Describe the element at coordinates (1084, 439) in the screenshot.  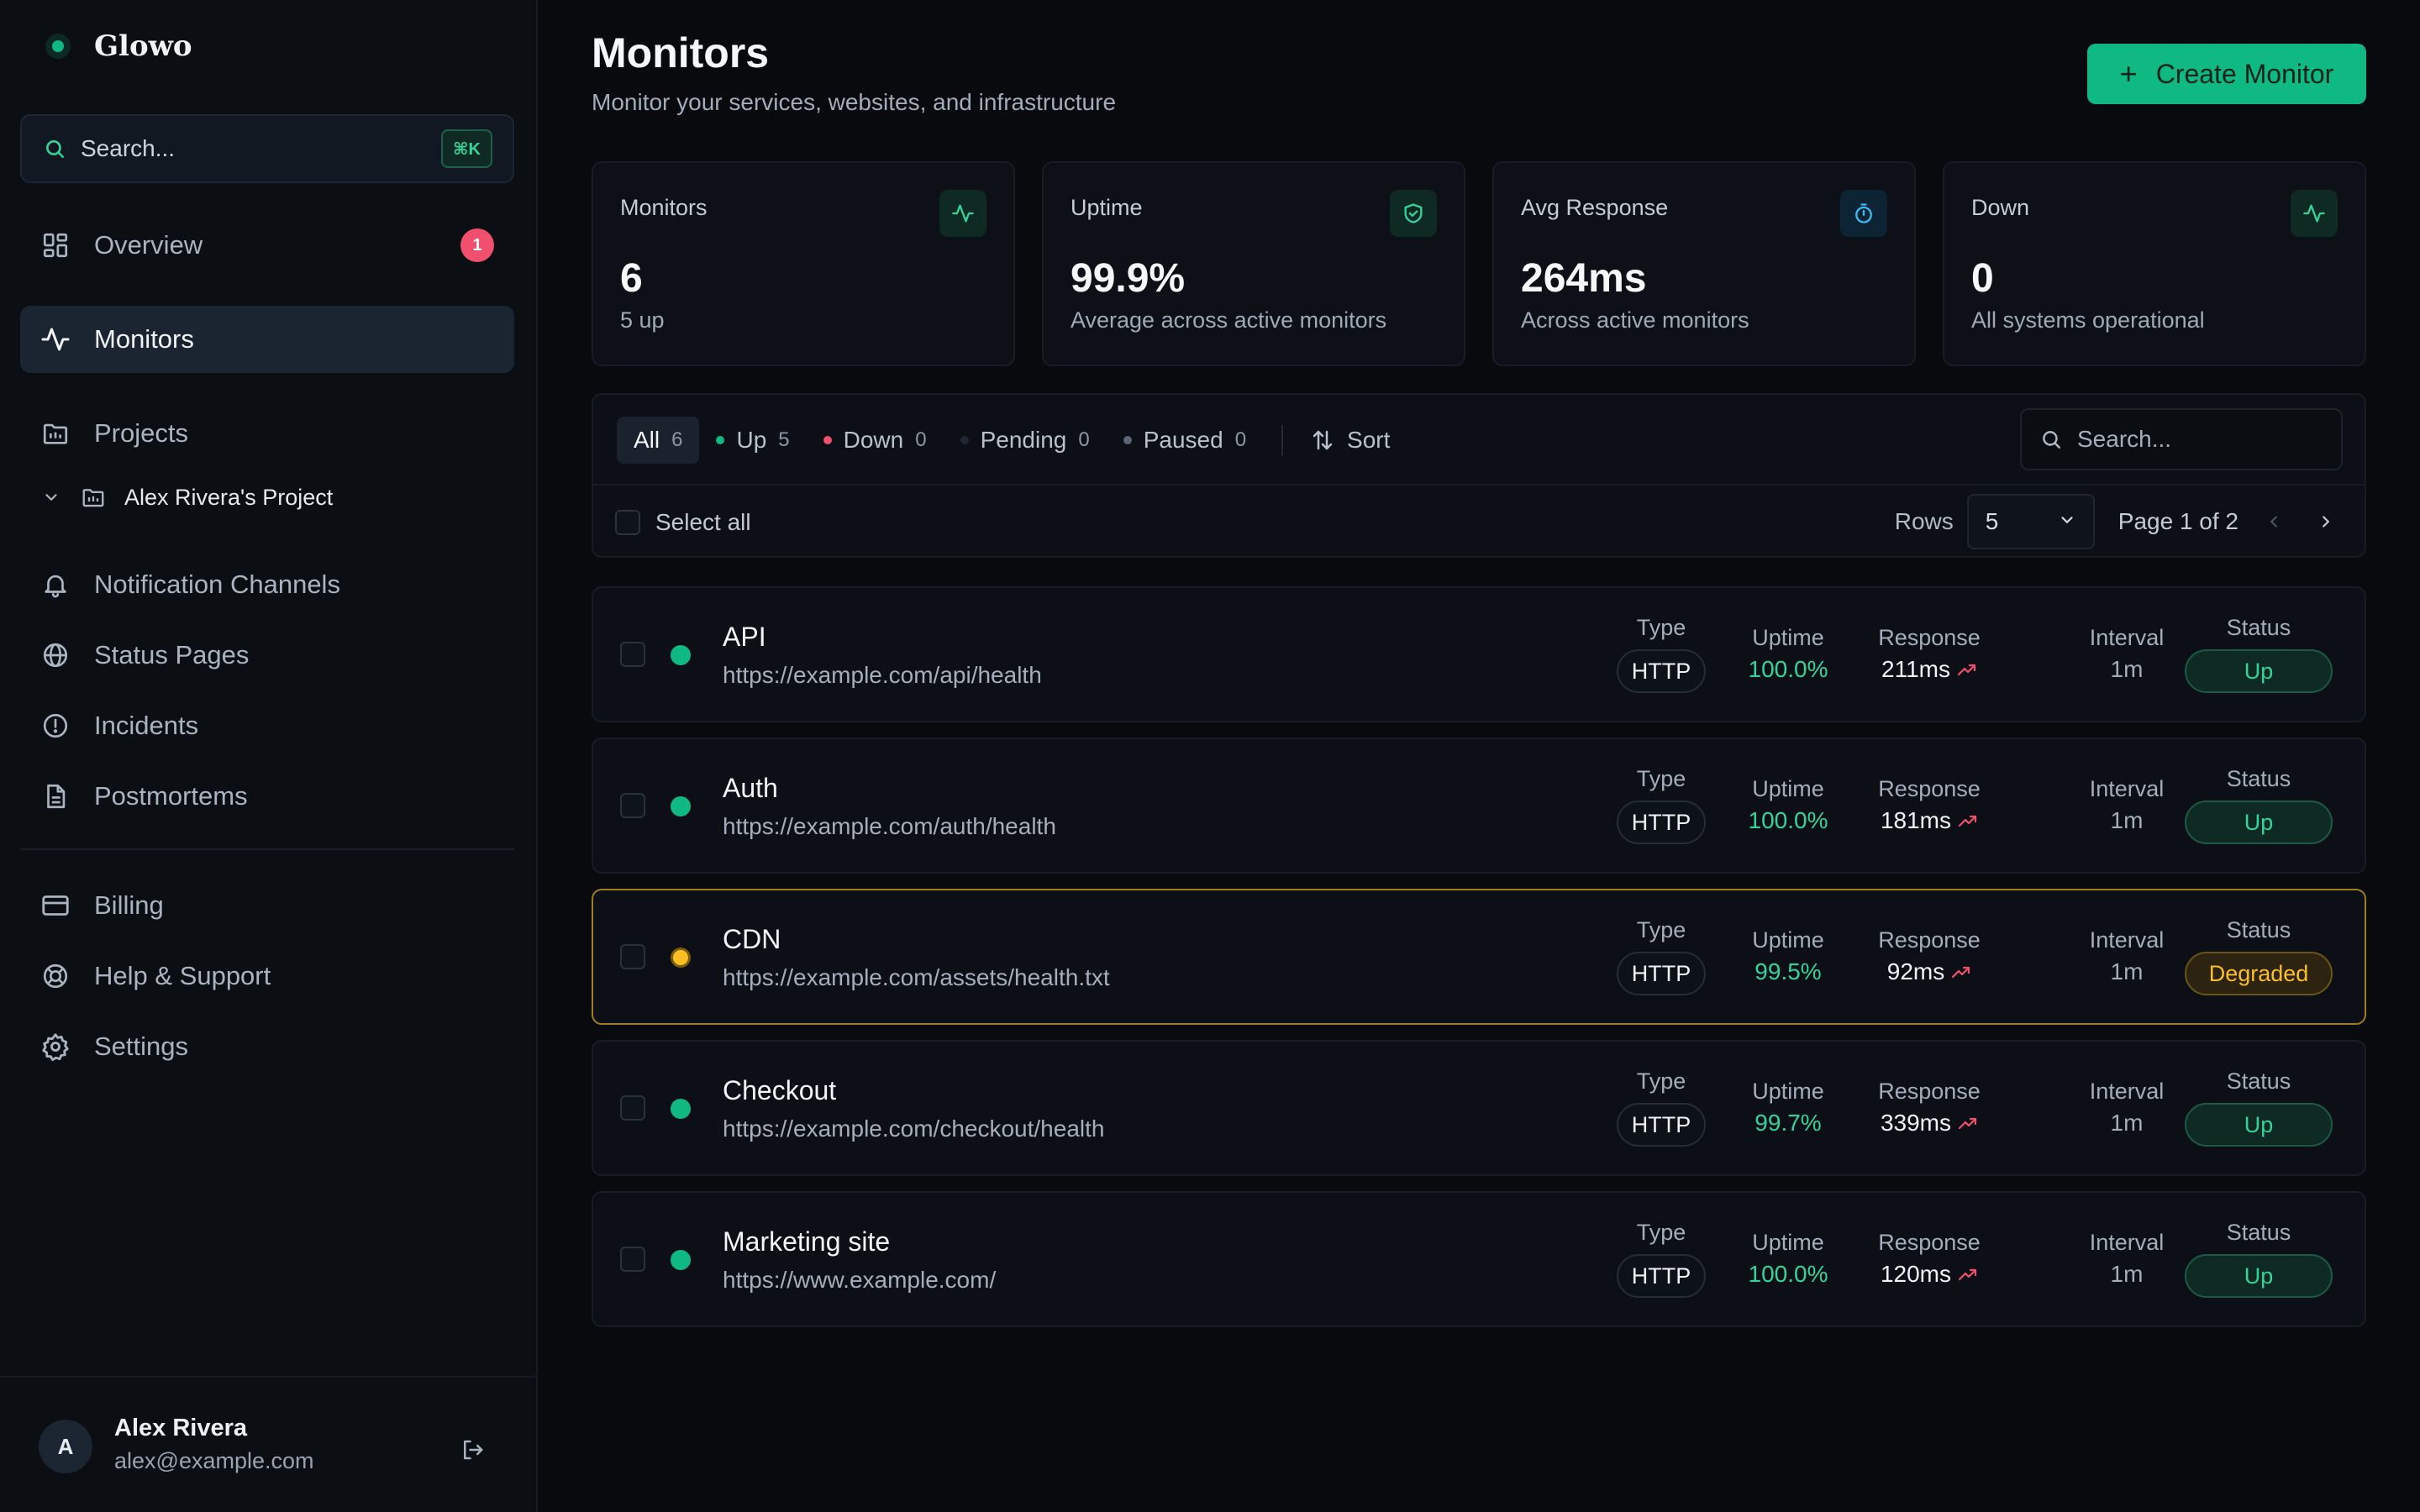
I see `filter-count: 0` at that location.